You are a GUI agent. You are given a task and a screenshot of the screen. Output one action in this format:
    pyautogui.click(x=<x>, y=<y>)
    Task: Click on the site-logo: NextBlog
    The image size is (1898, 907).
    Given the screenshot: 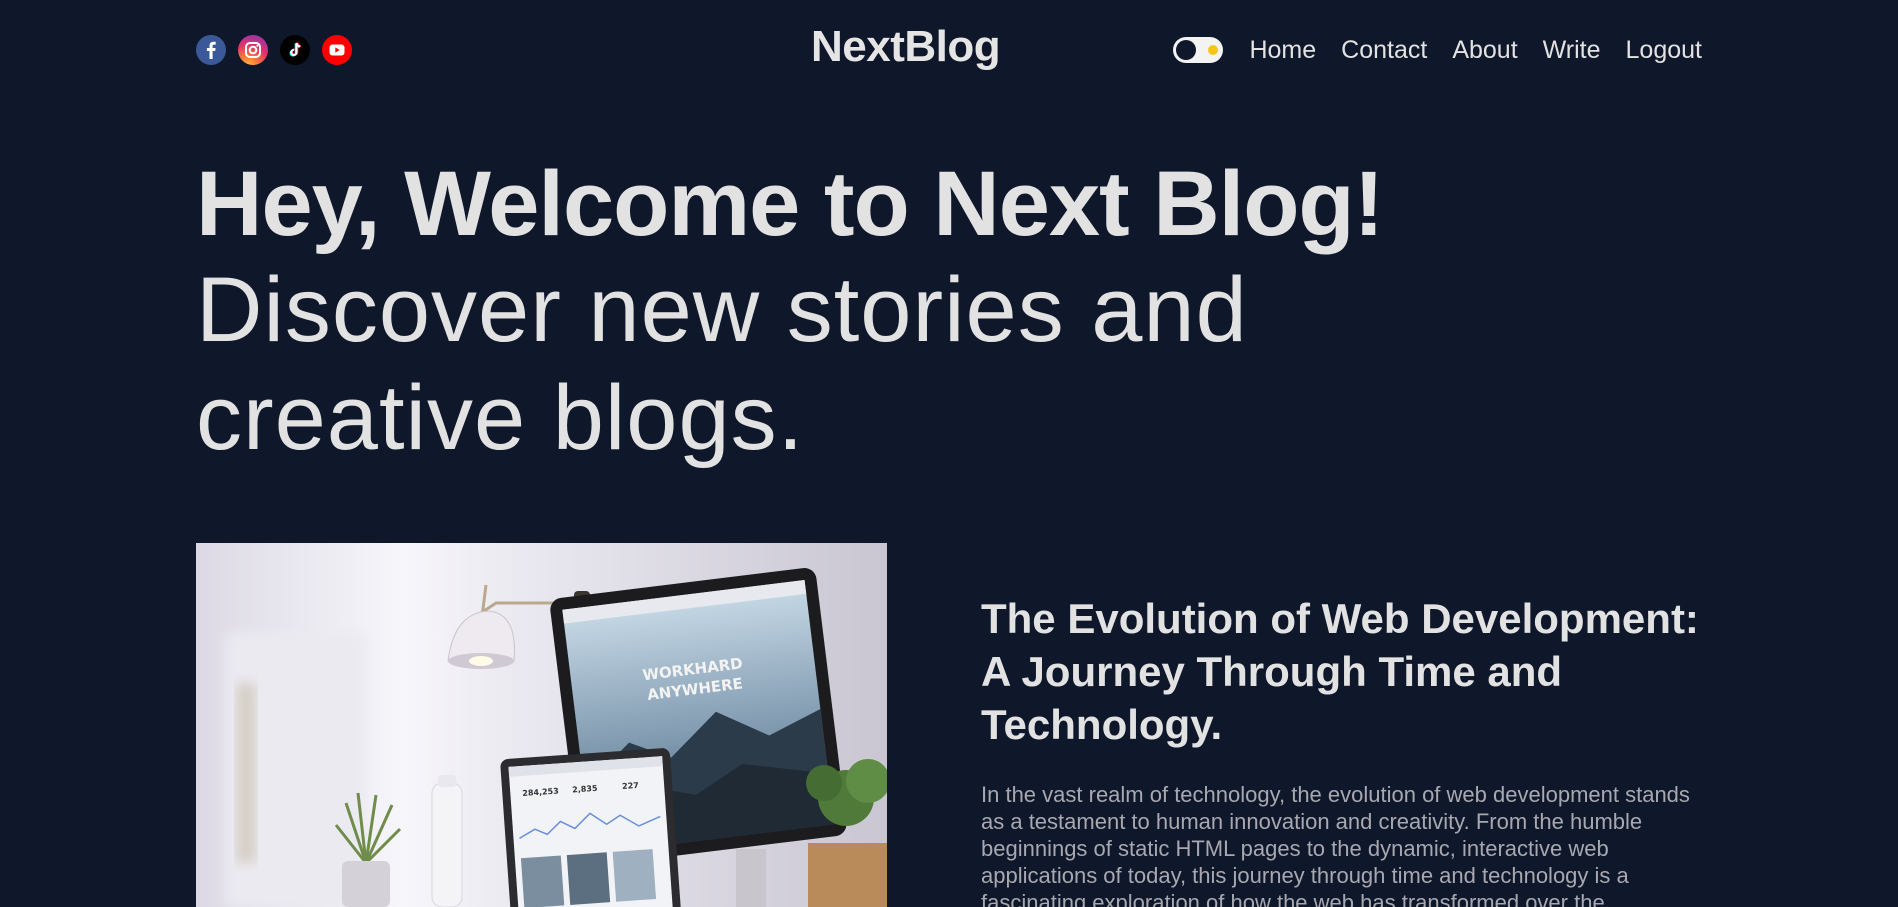 What is the action you would take?
    pyautogui.click(x=906, y=47)
    